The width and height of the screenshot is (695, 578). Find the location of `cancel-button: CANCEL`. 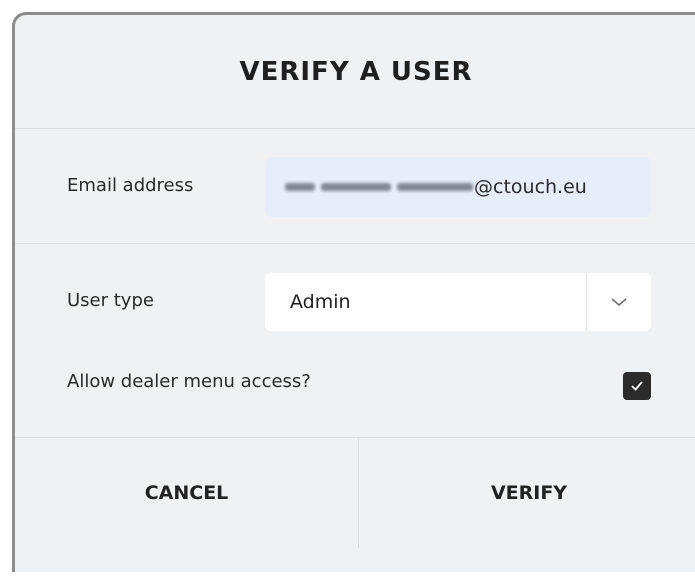

cancel-button: CANCEL is located at coordinates (187, 493).